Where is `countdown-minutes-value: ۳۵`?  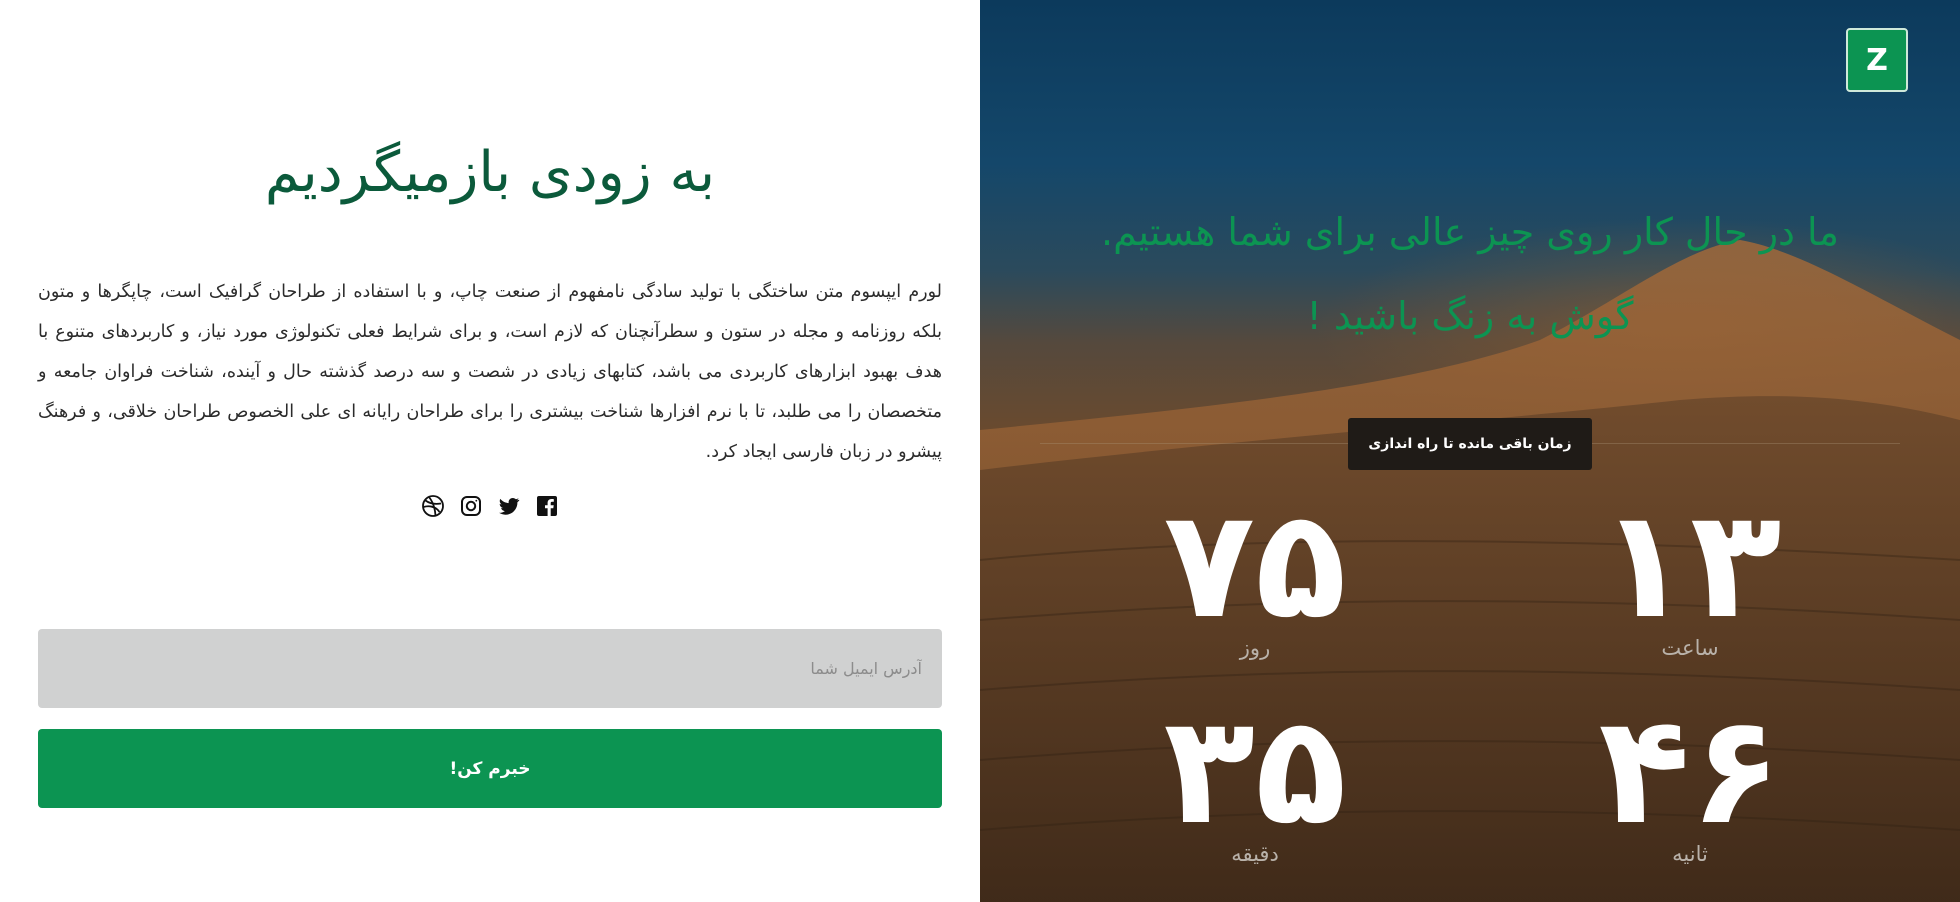
countdown-minutes-value: ۳۵ is located at coordinates (1255, 771).